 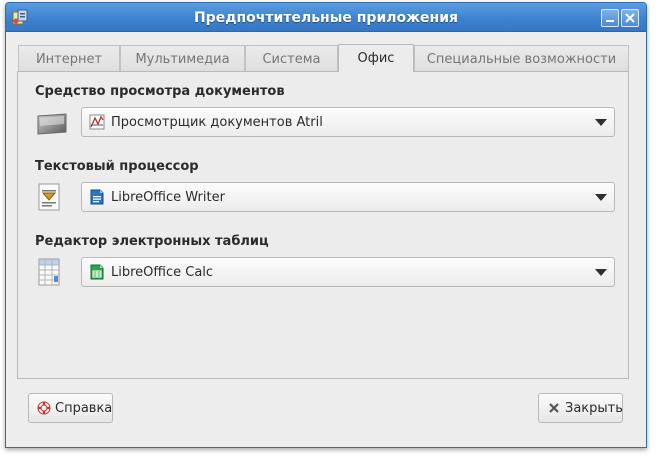 What do you see at coordinates (610, 18) in the screenshot?
I see `minimize-button` at bounding box center [610, 18].